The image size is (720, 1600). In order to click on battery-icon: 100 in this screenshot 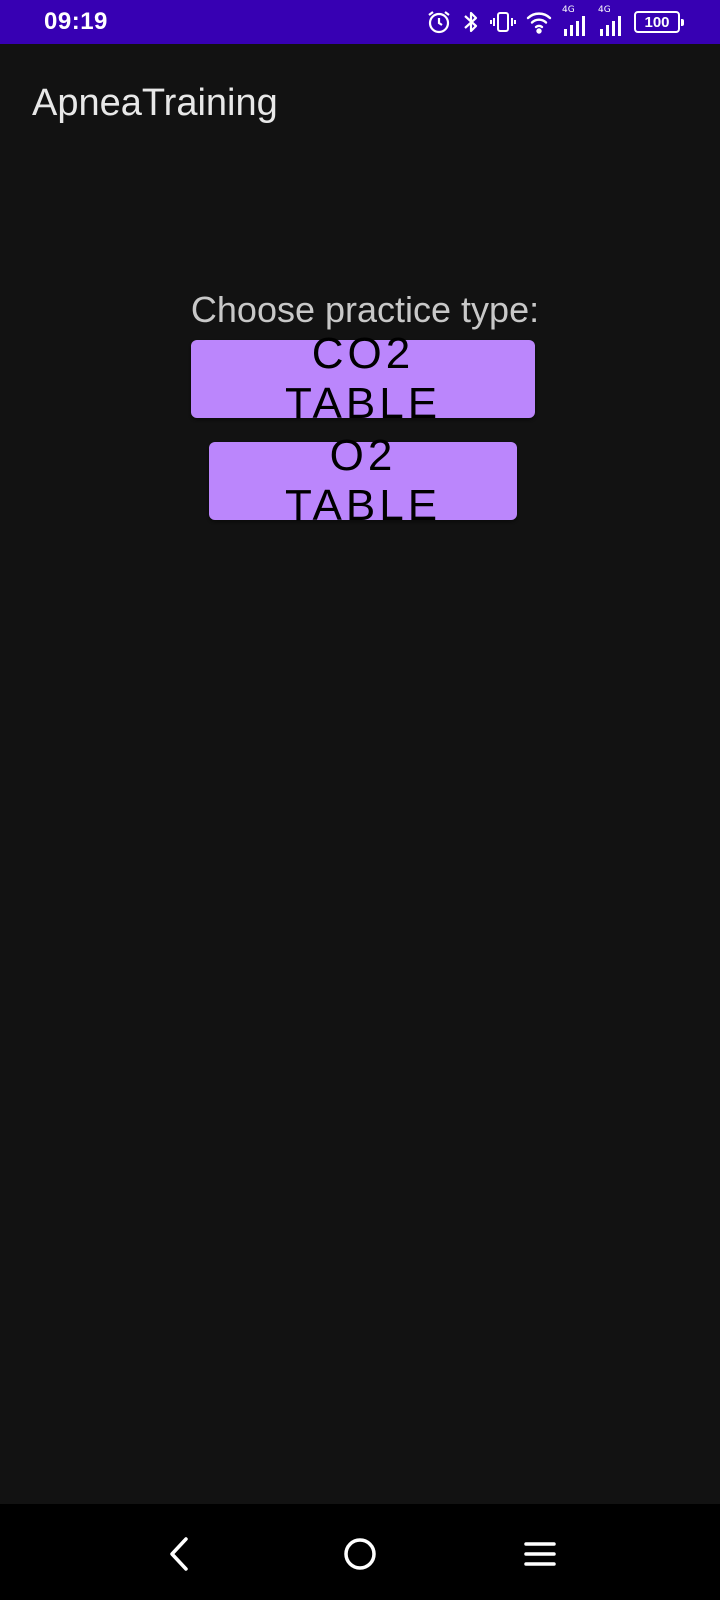, I will do `click(659, 22)`.